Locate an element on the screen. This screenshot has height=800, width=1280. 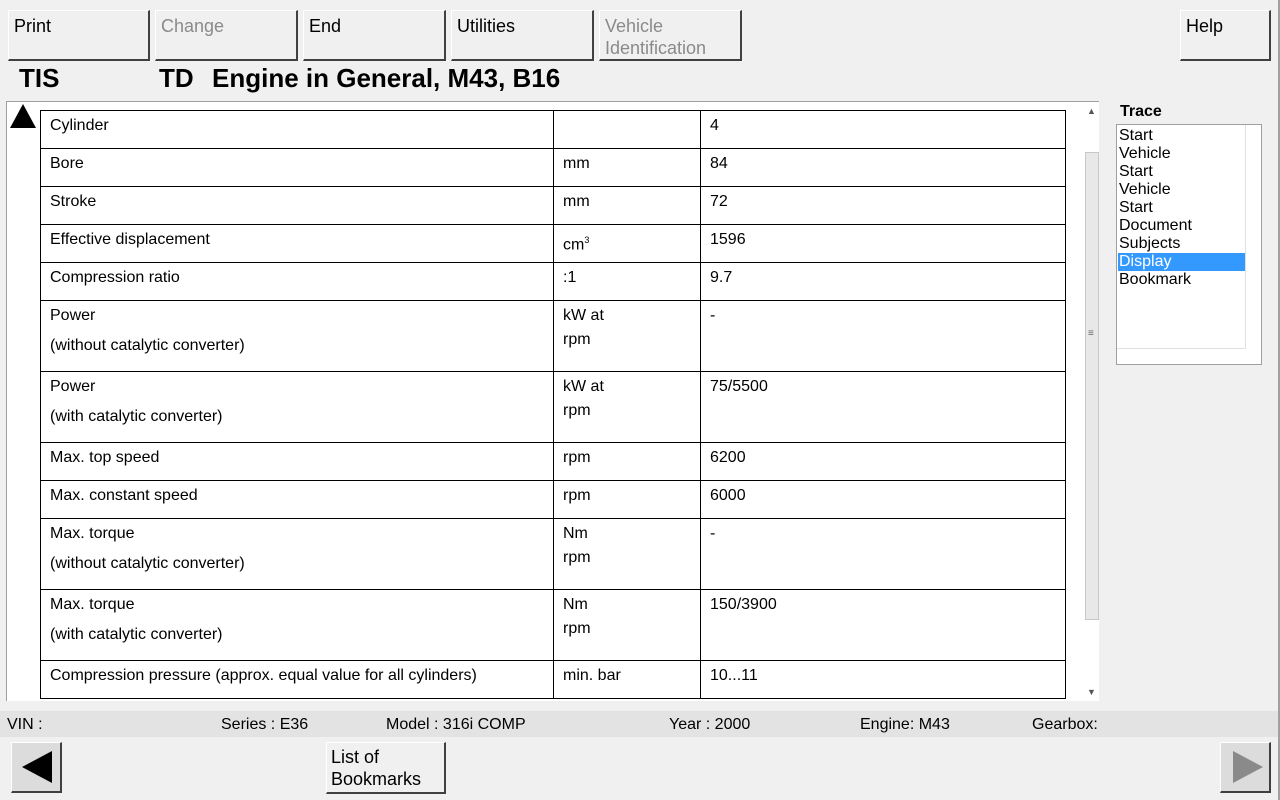
table-row: Max. constant speed rpm 6000 is located at coordinates (553, 499).